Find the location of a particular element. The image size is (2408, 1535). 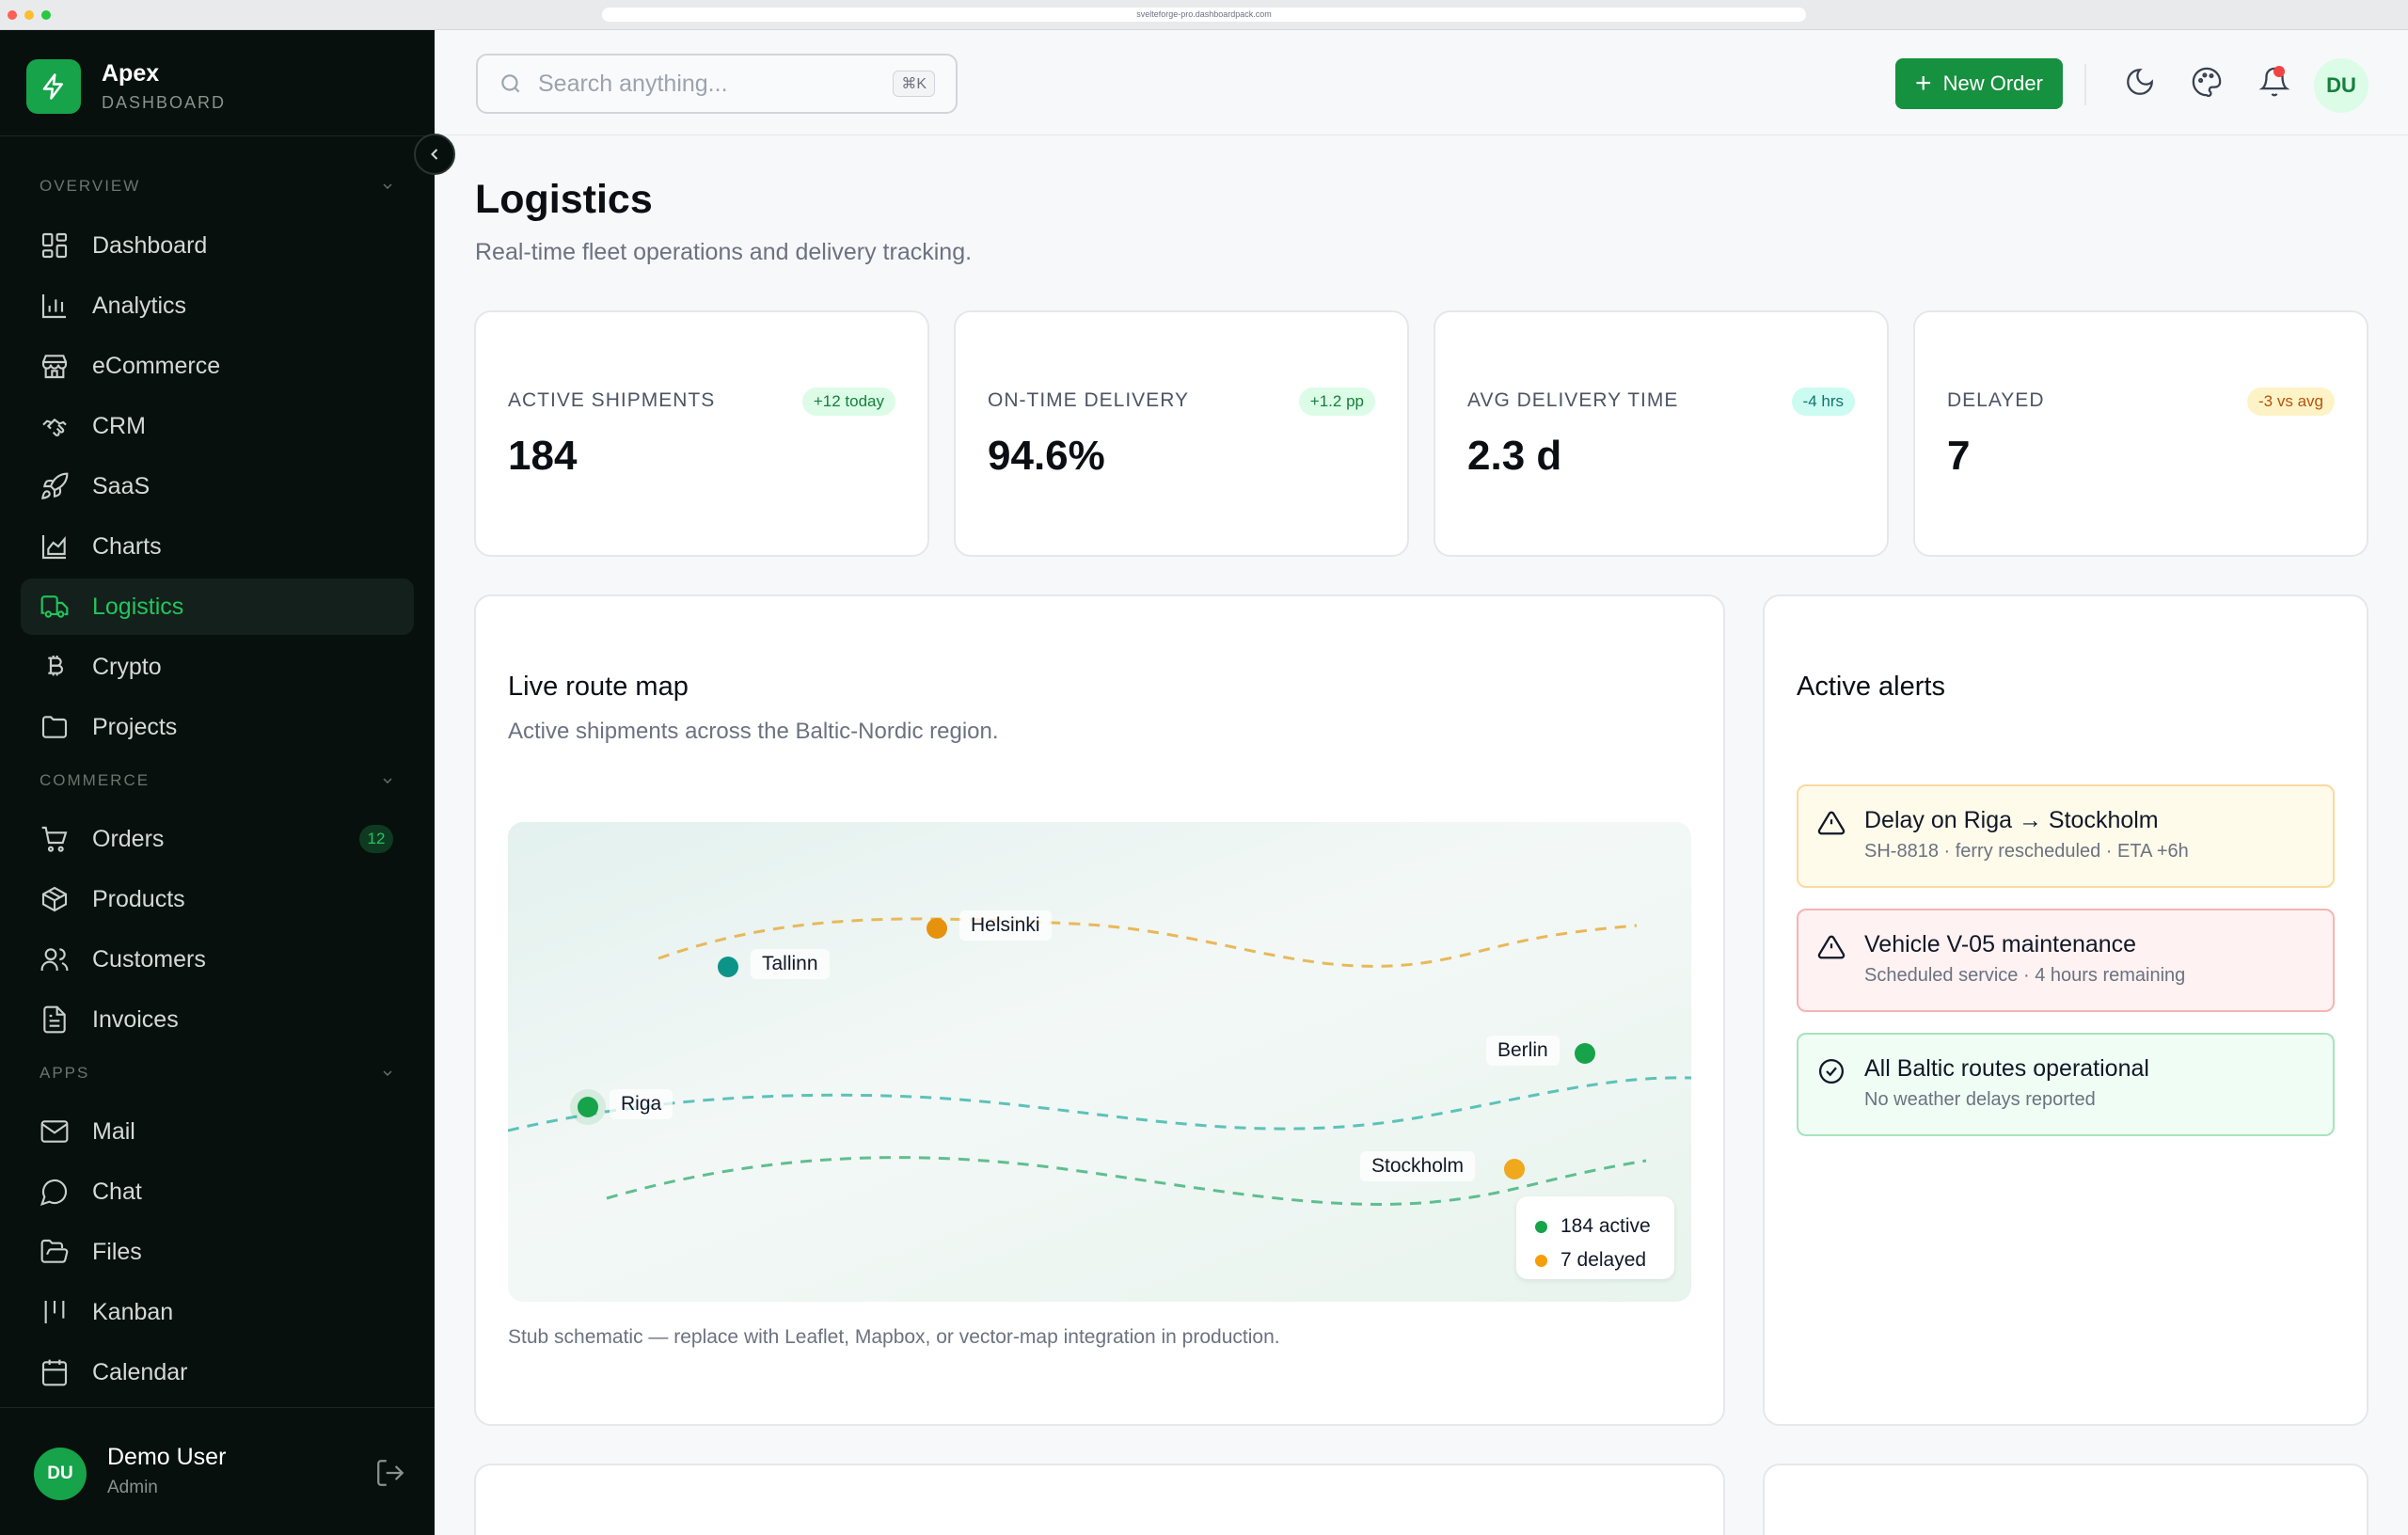

brand: Apex DASHBOARD is located at coordinates (126, 86).